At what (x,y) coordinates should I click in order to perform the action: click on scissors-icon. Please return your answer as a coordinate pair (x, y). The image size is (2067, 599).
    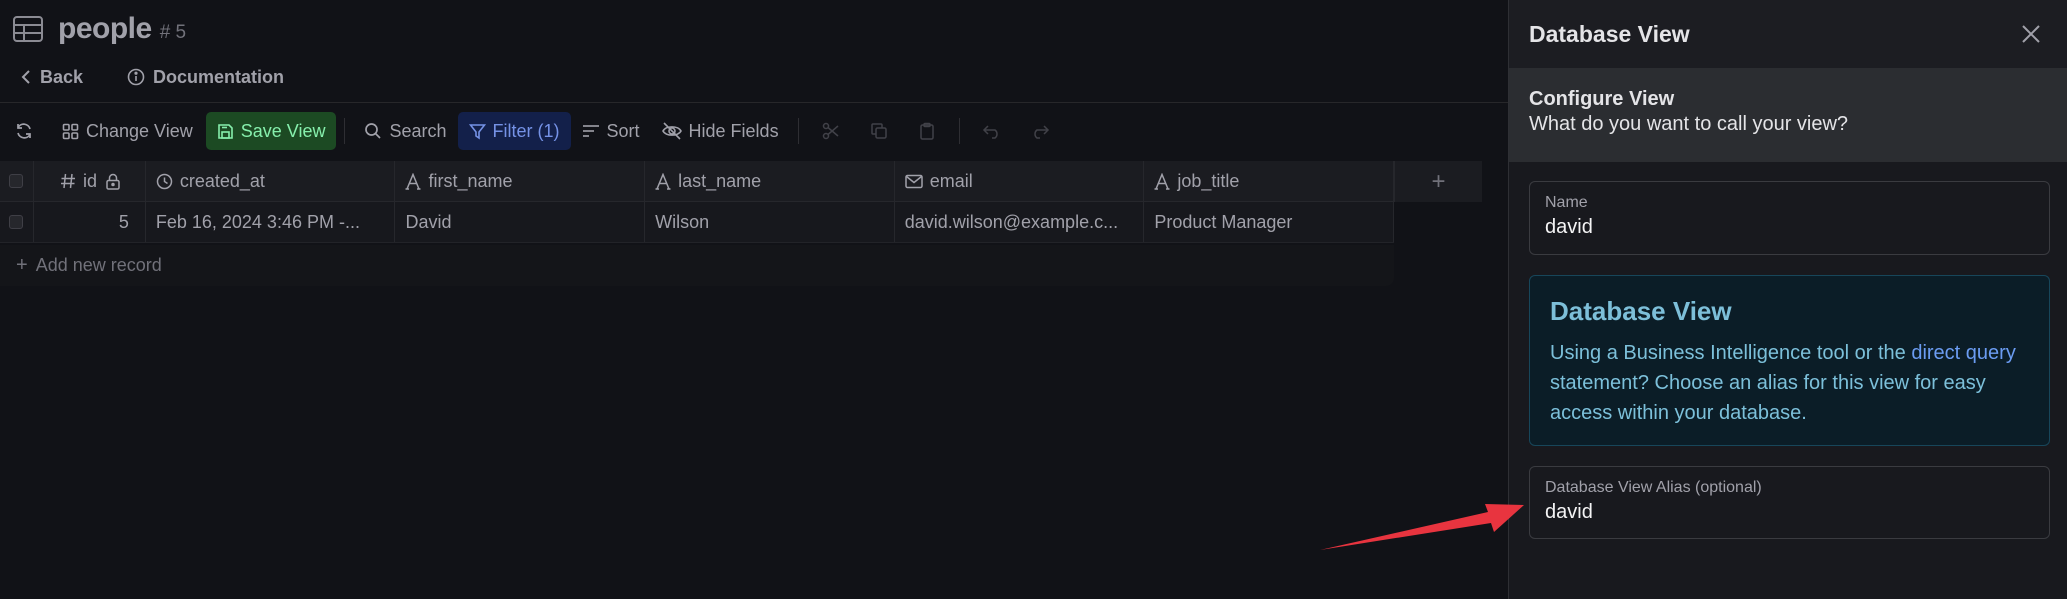
    Looking at the image, I should click on (831, 131).